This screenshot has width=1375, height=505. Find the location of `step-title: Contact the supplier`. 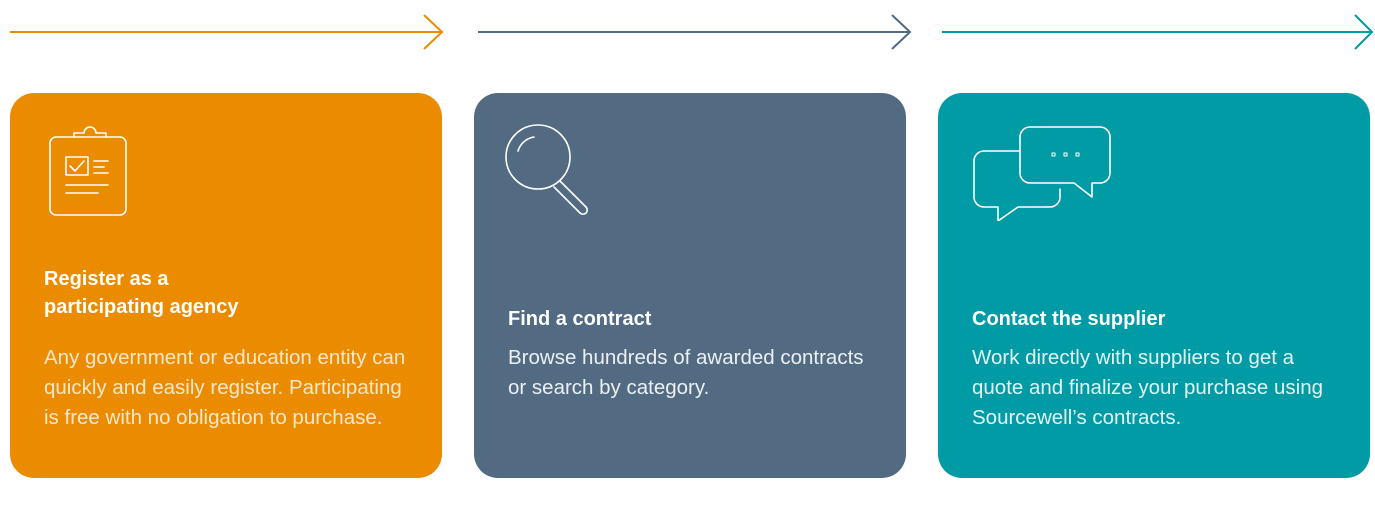

step-title: Contact the supplier is located at coordinates (1069, 319).